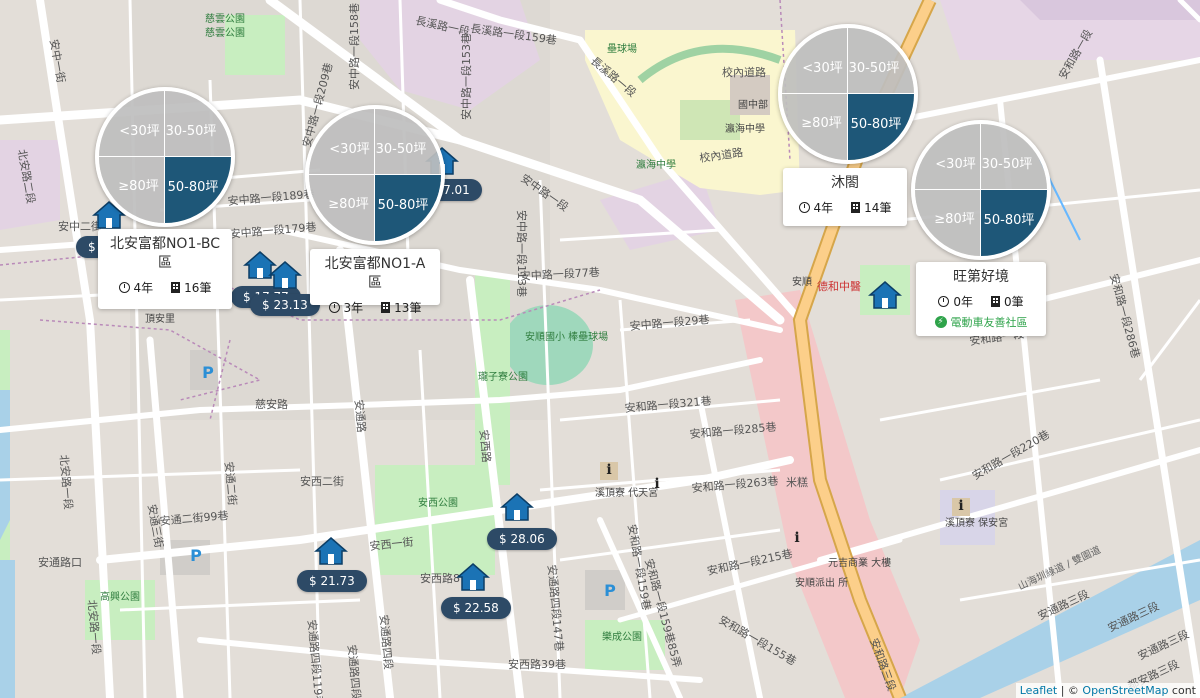 Image resolution: width=1200 pixels, height=698 pixels. I want to click on community-card: 北安富都NO1-A區 3年 13筆, so click(375, 282).